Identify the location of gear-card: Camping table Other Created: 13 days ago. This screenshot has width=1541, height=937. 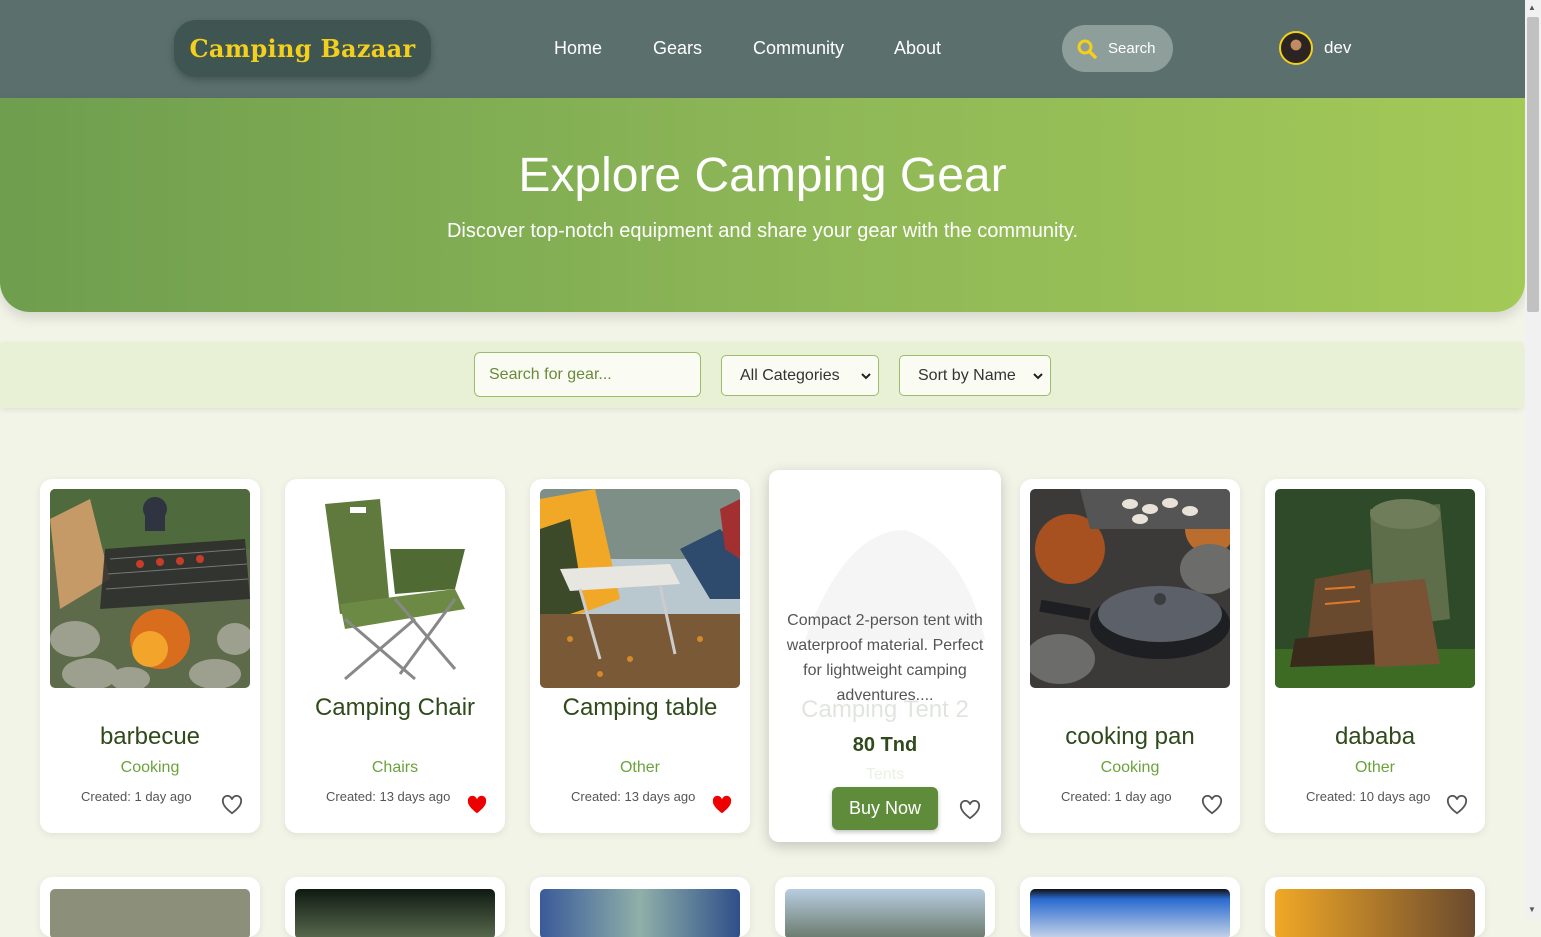
(640, 656).